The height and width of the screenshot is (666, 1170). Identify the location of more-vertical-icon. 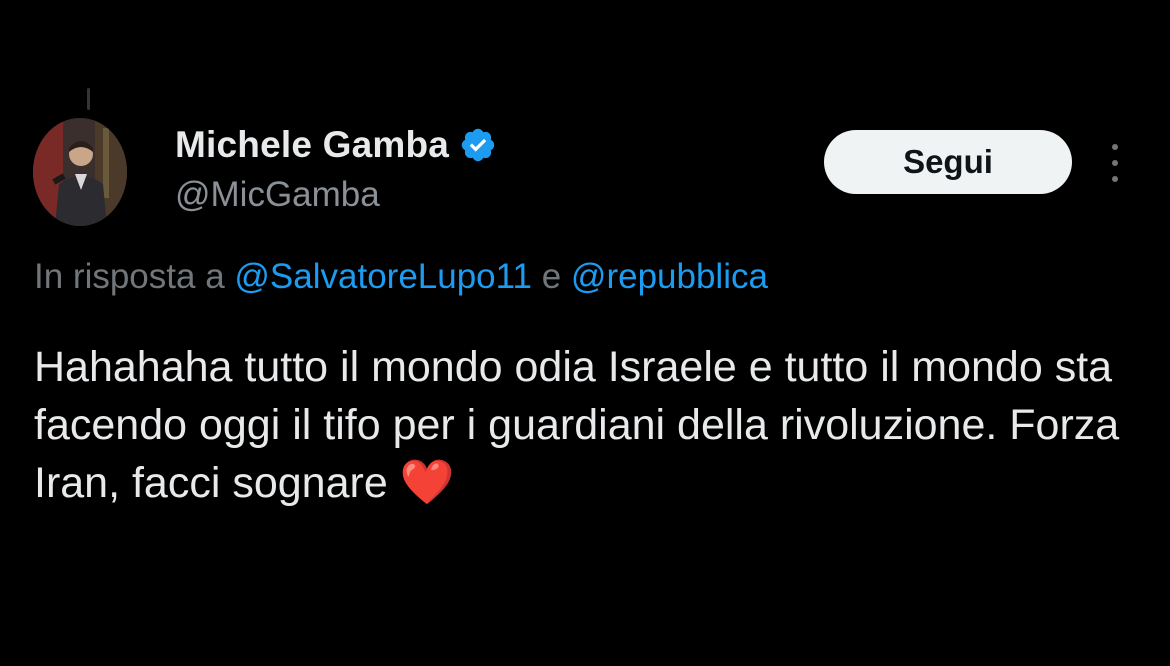
(1115, 163).